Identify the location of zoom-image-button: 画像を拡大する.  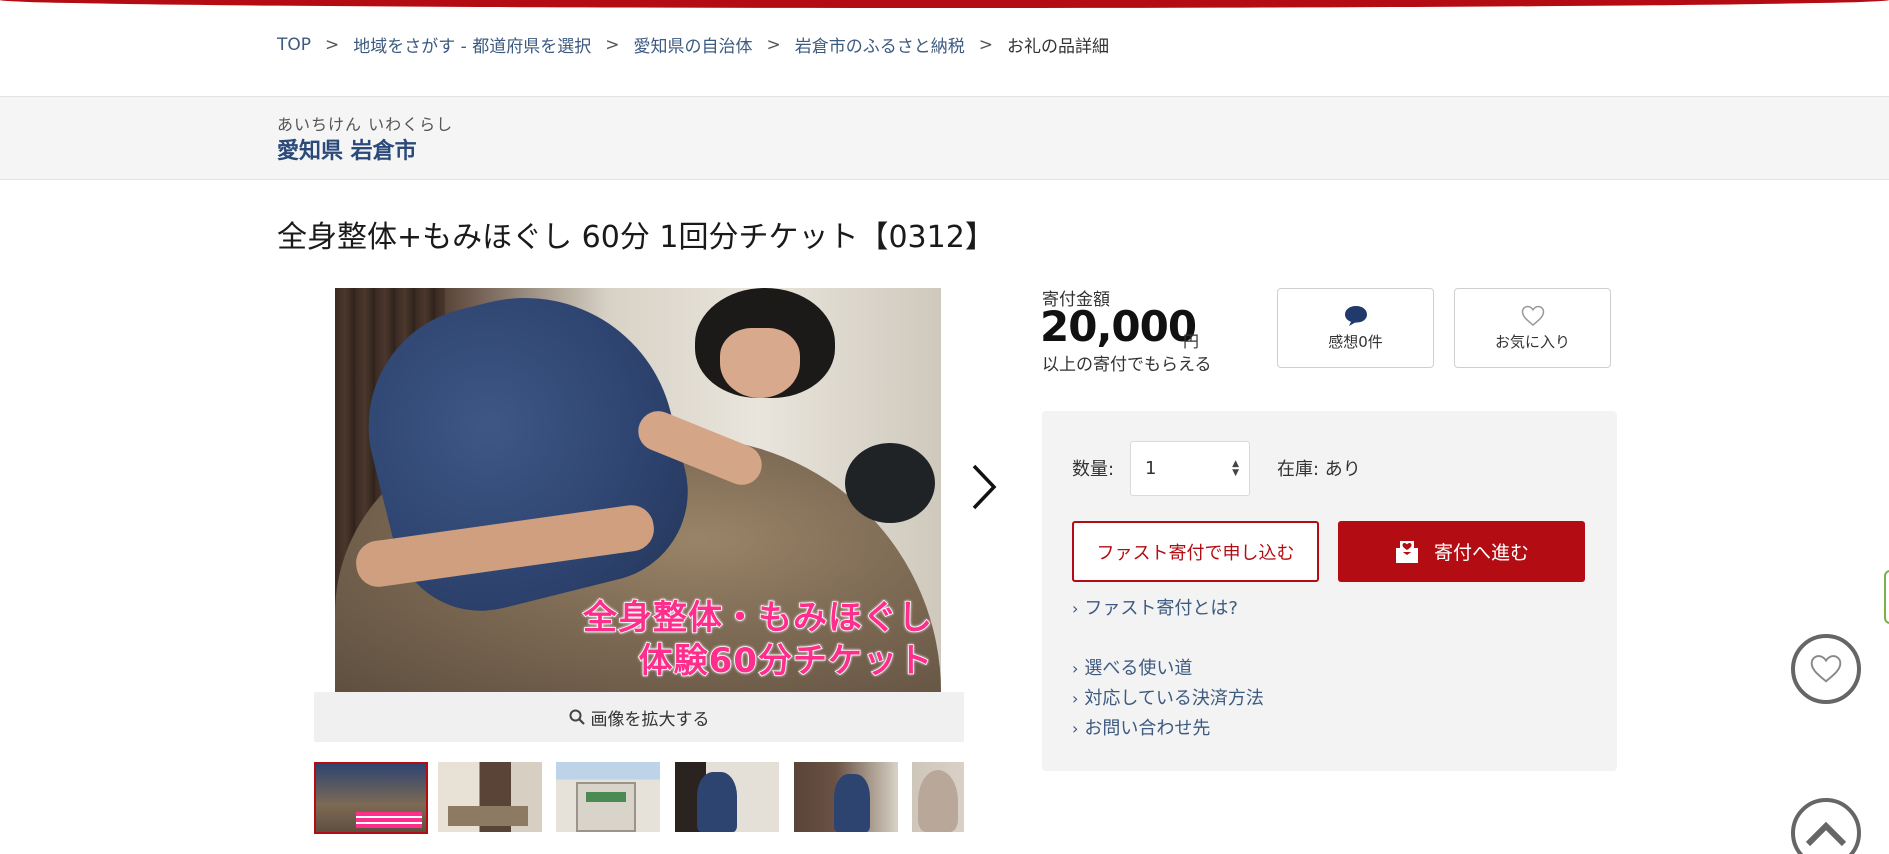
(639, 717).